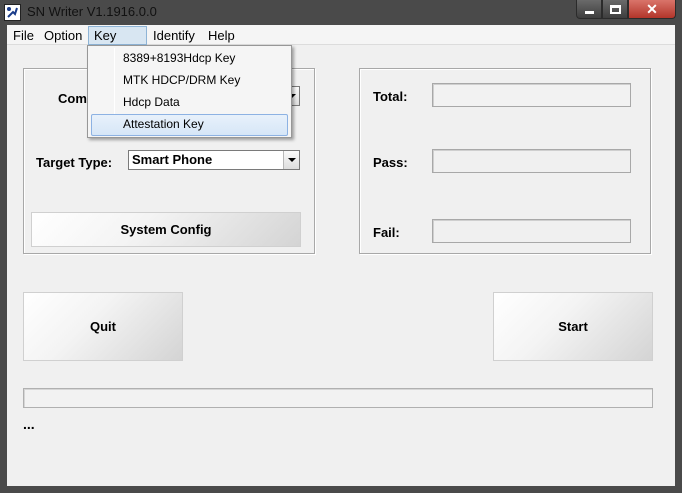  What do you see at coordinates (341, 41) in the screenshot?
I see `menu-bar: File Option Key Files Identify Help` at bounding box center [341, 41].